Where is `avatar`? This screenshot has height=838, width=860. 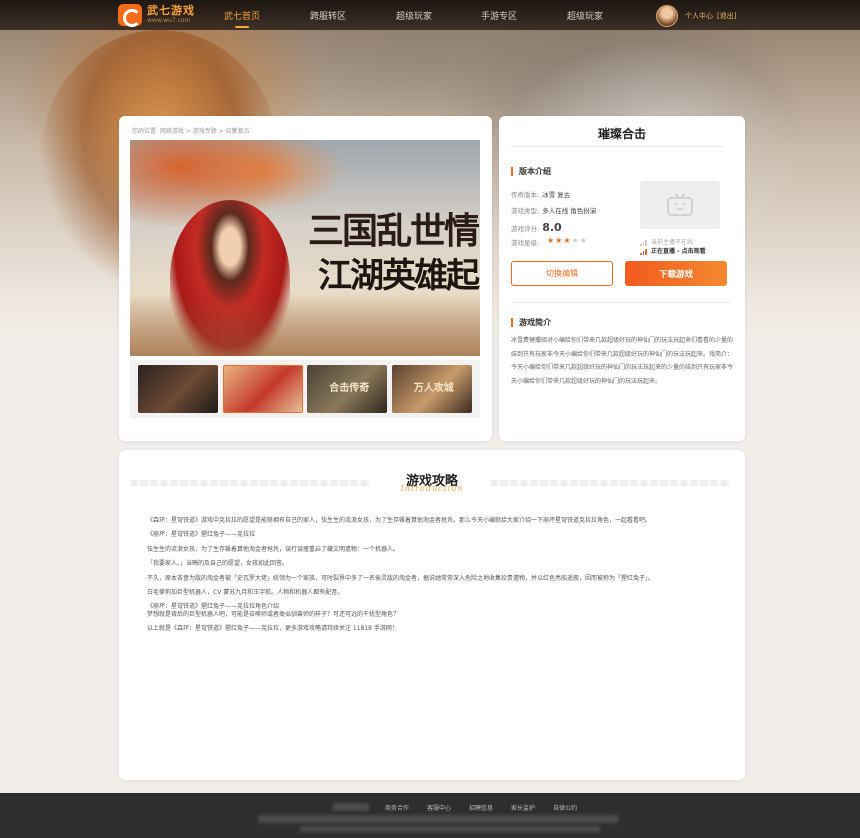 avatar is located at coordinates (667, 16).